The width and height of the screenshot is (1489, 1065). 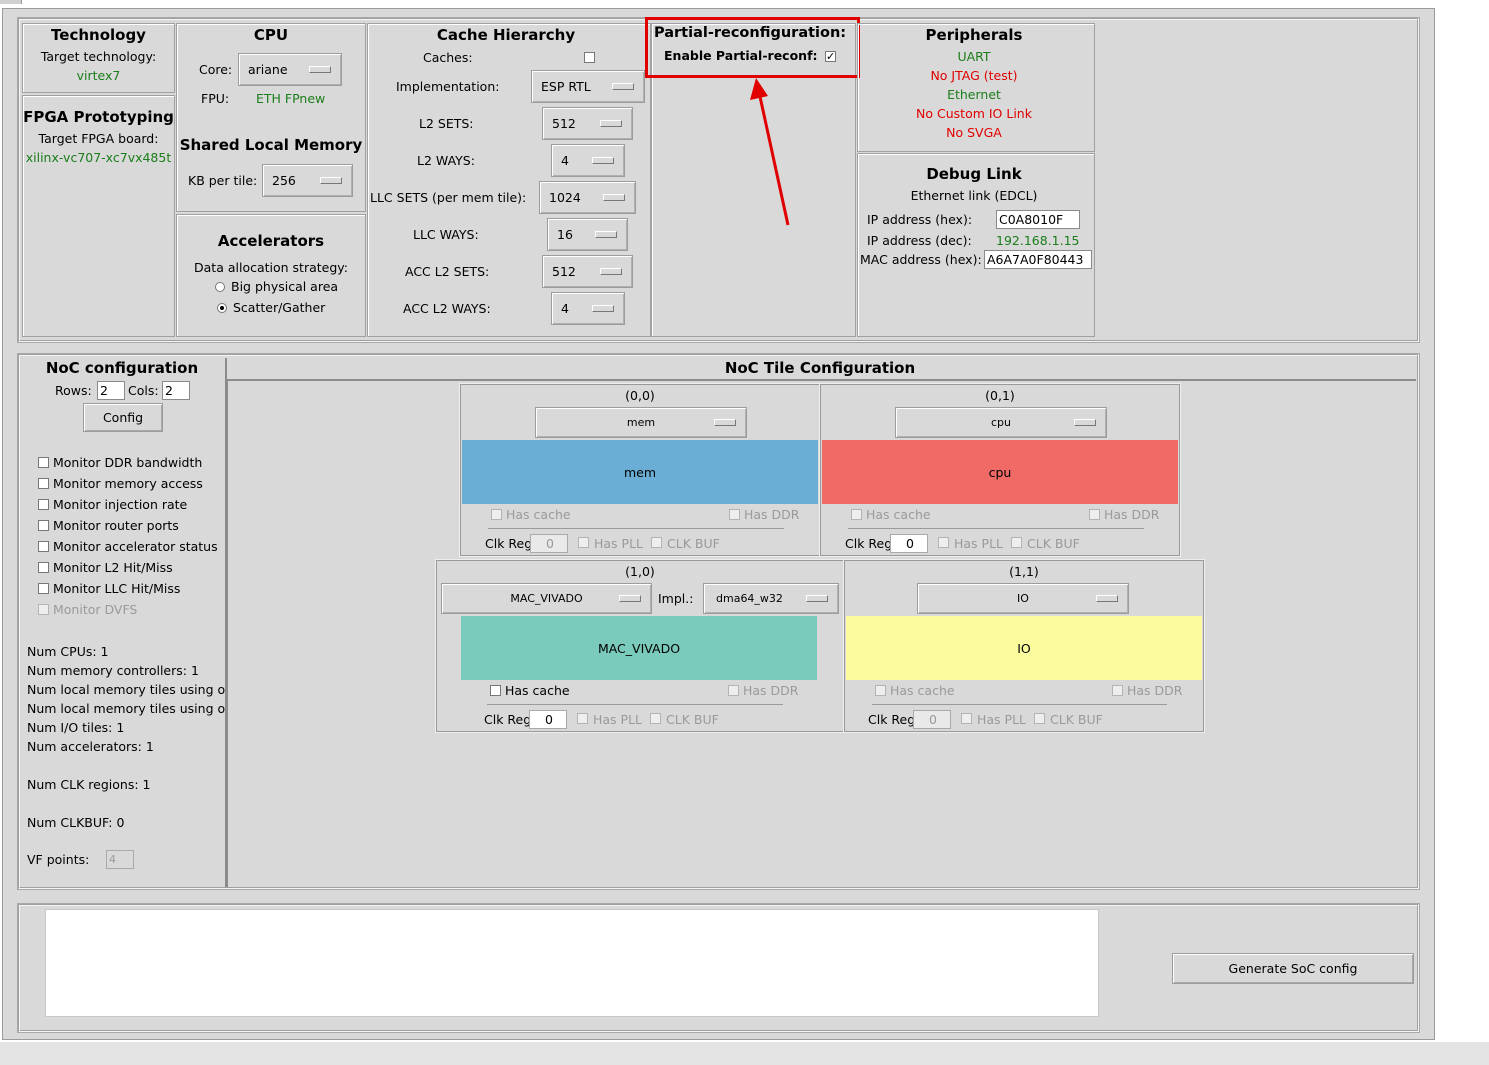 What do you see at coordinates (572, 963) in the screenshot?
I see `output-console` at bounding box center [572, 963].